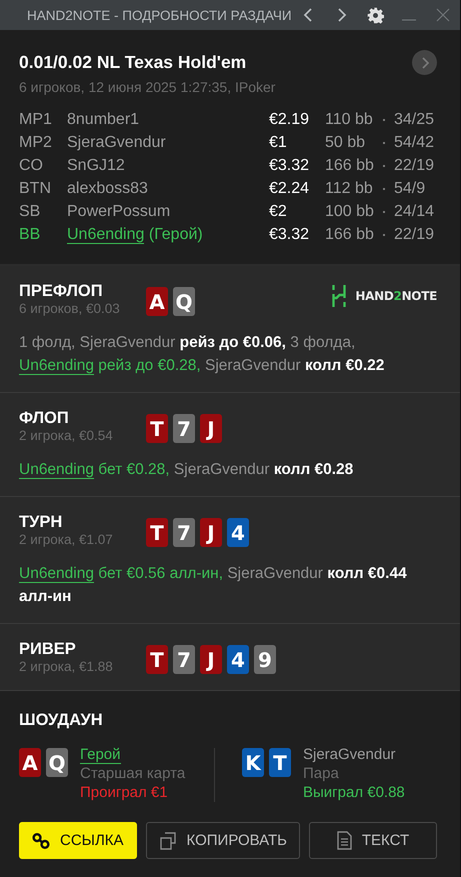  I want to click on previous-icon, so click(308, 15).